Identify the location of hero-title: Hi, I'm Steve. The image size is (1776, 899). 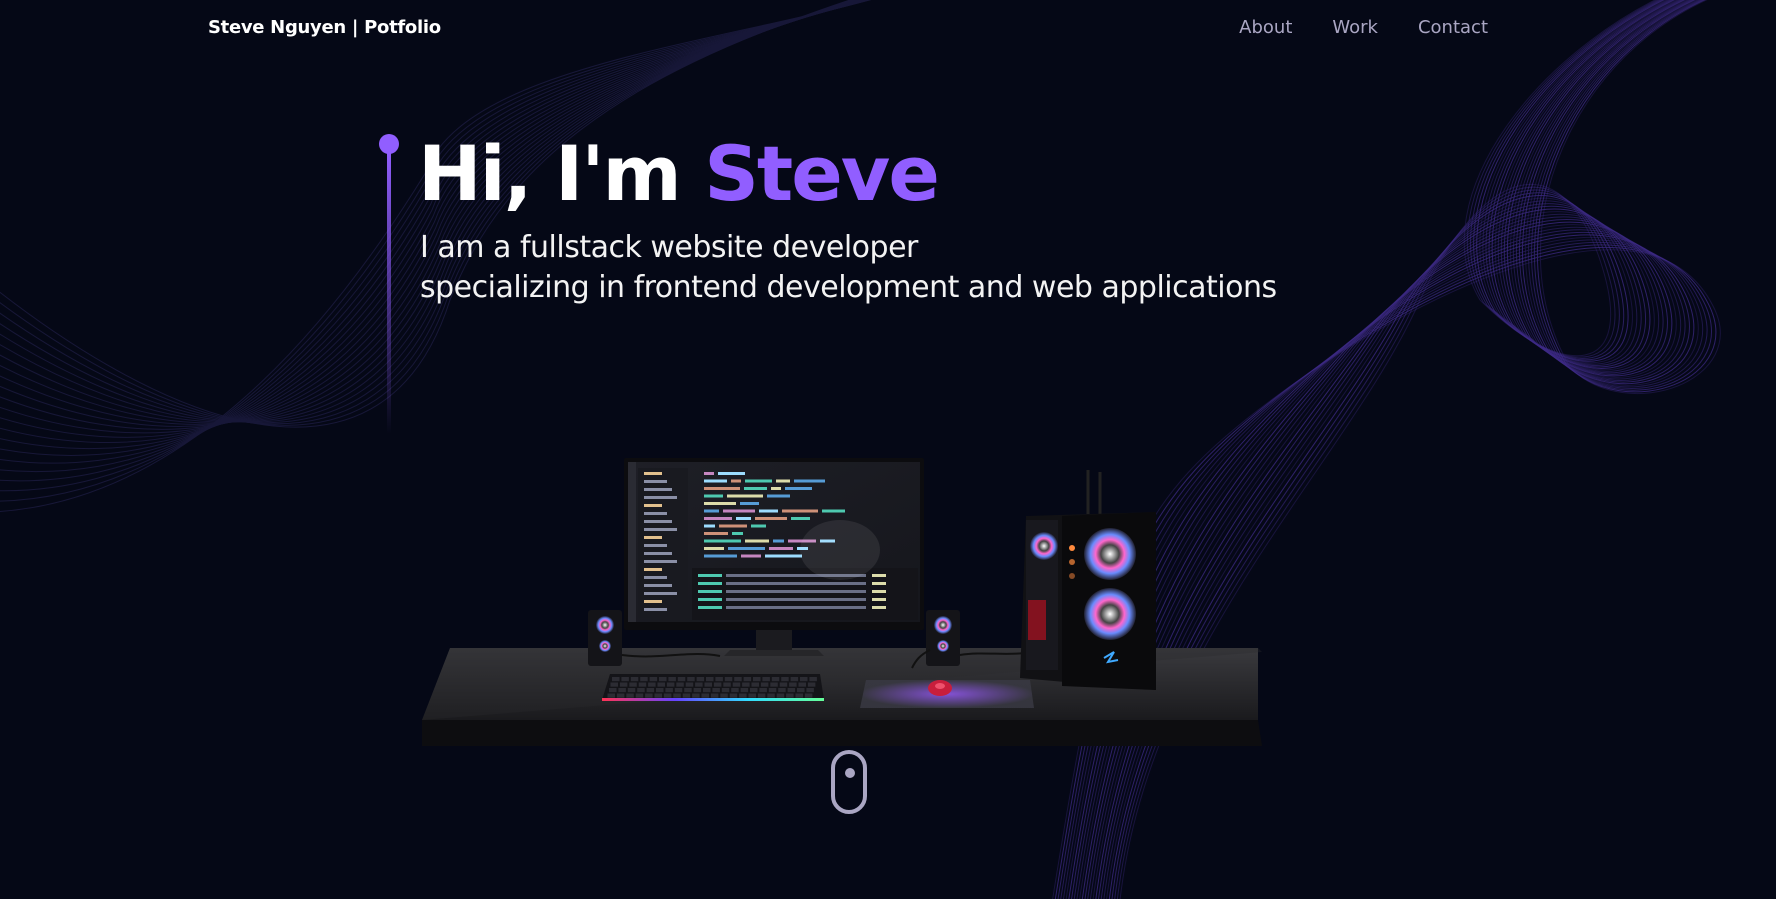
(679, 174).